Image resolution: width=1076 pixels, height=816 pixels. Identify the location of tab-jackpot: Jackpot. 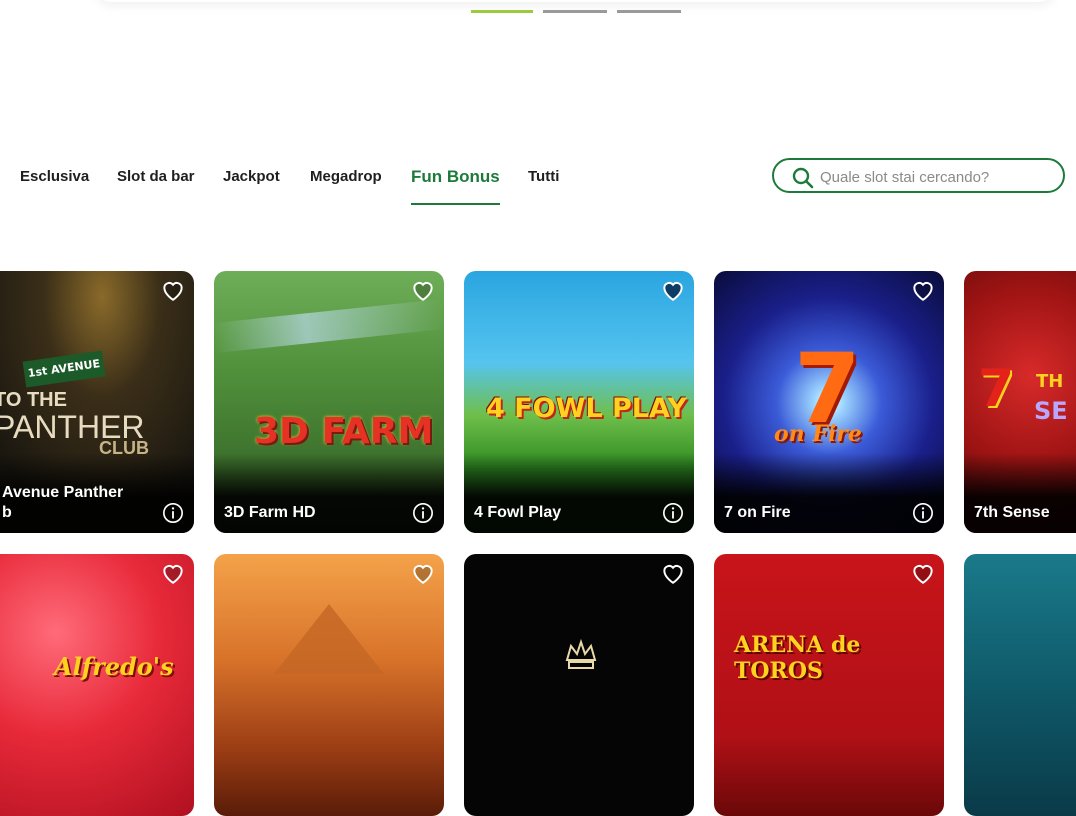
(251, 176).